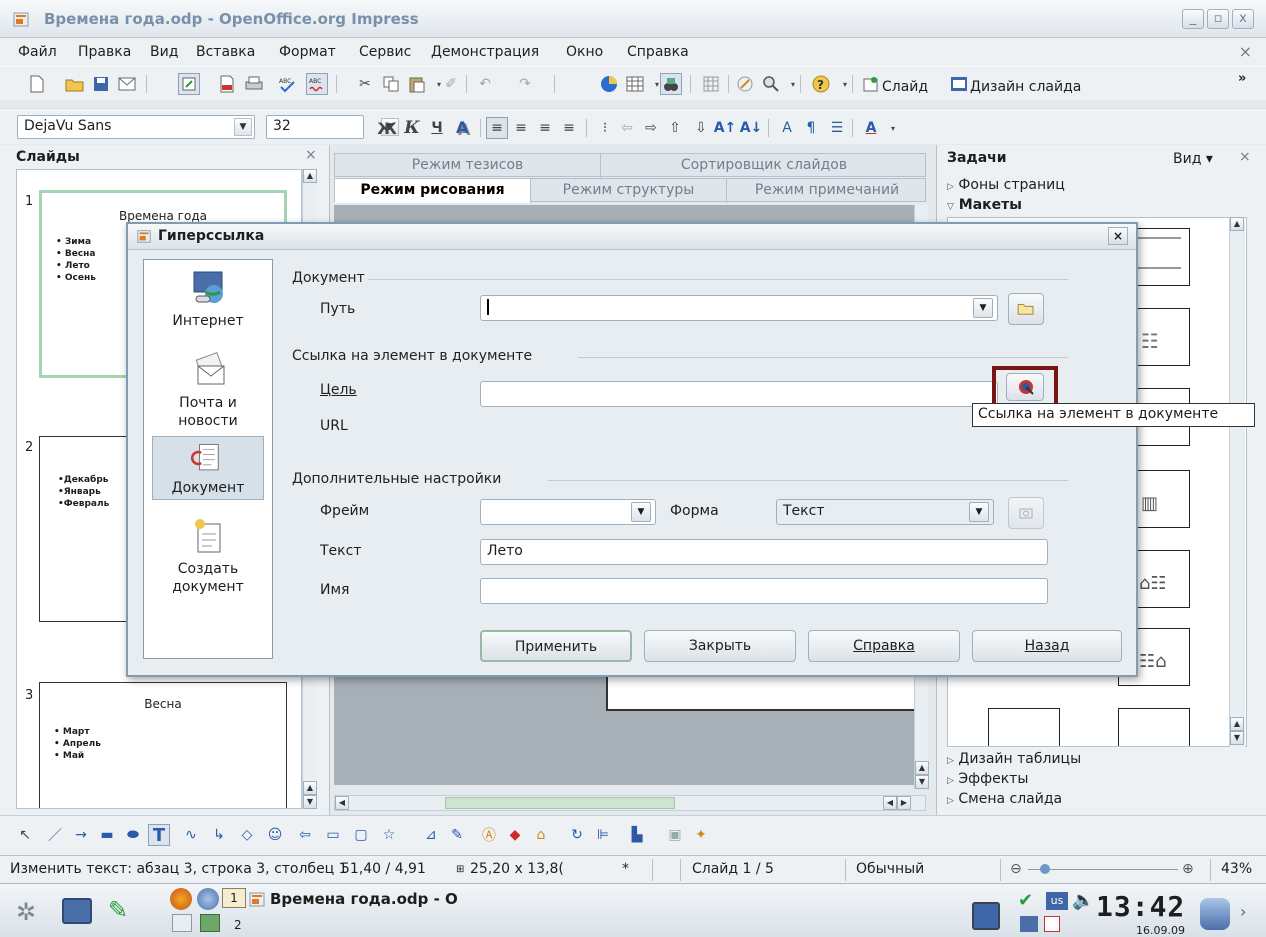 This screenshot has width=1266, height=937. I want to click on paragraph-icon: ¶, so click(811, 128).